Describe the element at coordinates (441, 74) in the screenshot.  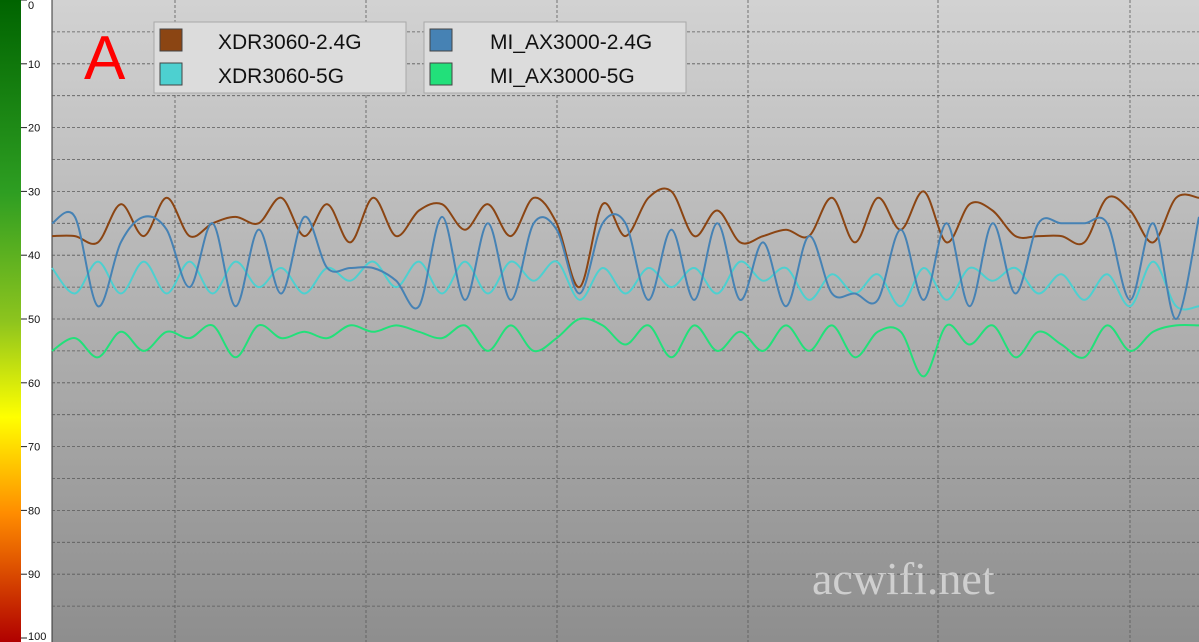
I see `legend-swatch-mi-ax3000-5g` at that location.